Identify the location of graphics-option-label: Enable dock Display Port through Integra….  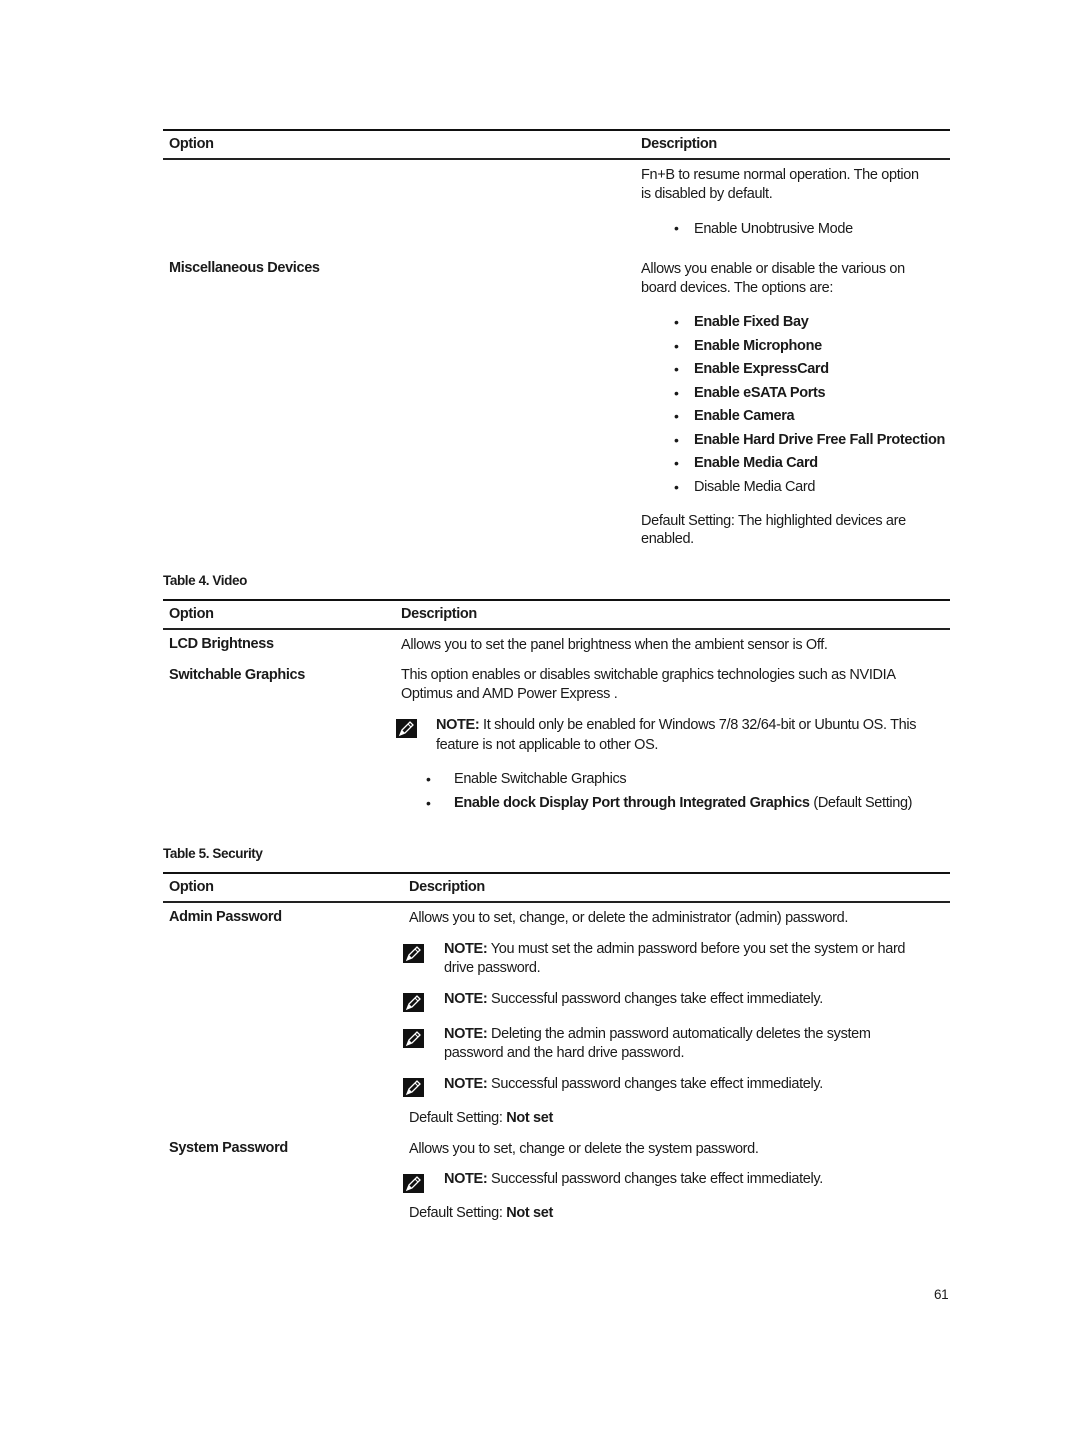
(632, 803).